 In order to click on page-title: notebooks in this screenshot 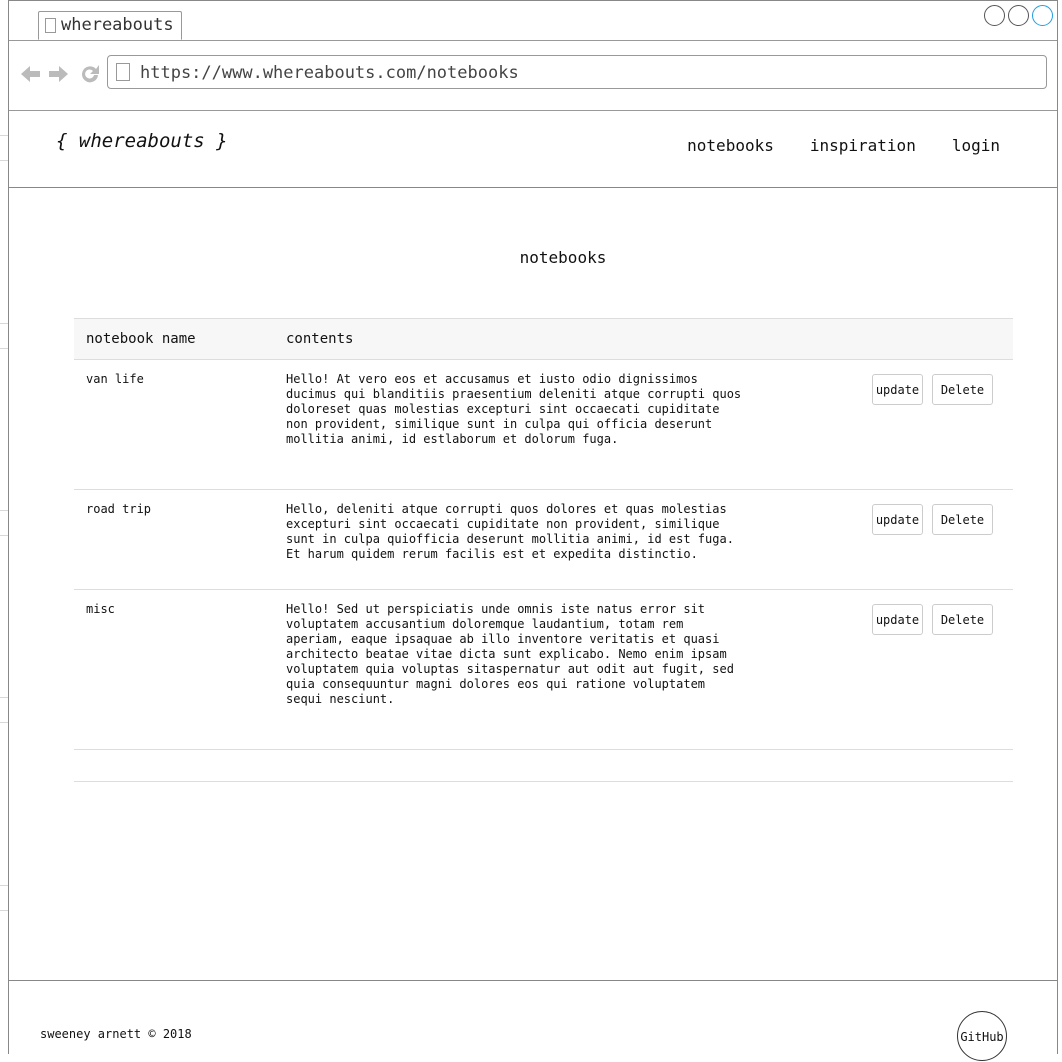, I will do `click(563, 257)`.